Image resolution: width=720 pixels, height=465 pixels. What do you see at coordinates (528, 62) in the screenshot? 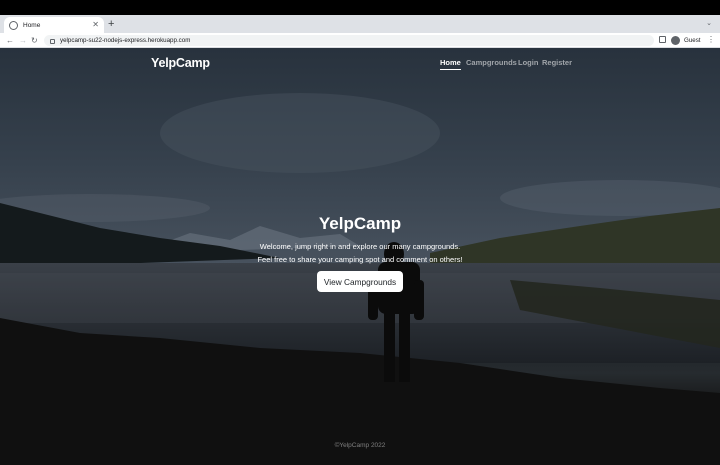
I see `nav-link-login: Login` at bounding box center [528, 62].